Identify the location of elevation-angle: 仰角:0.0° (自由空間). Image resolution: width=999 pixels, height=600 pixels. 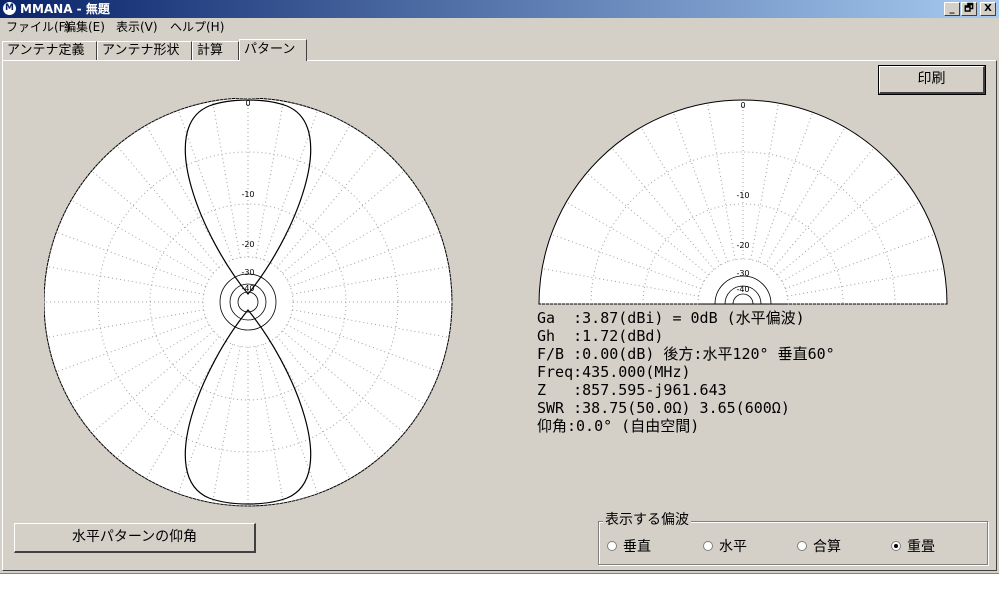
(618, 426).